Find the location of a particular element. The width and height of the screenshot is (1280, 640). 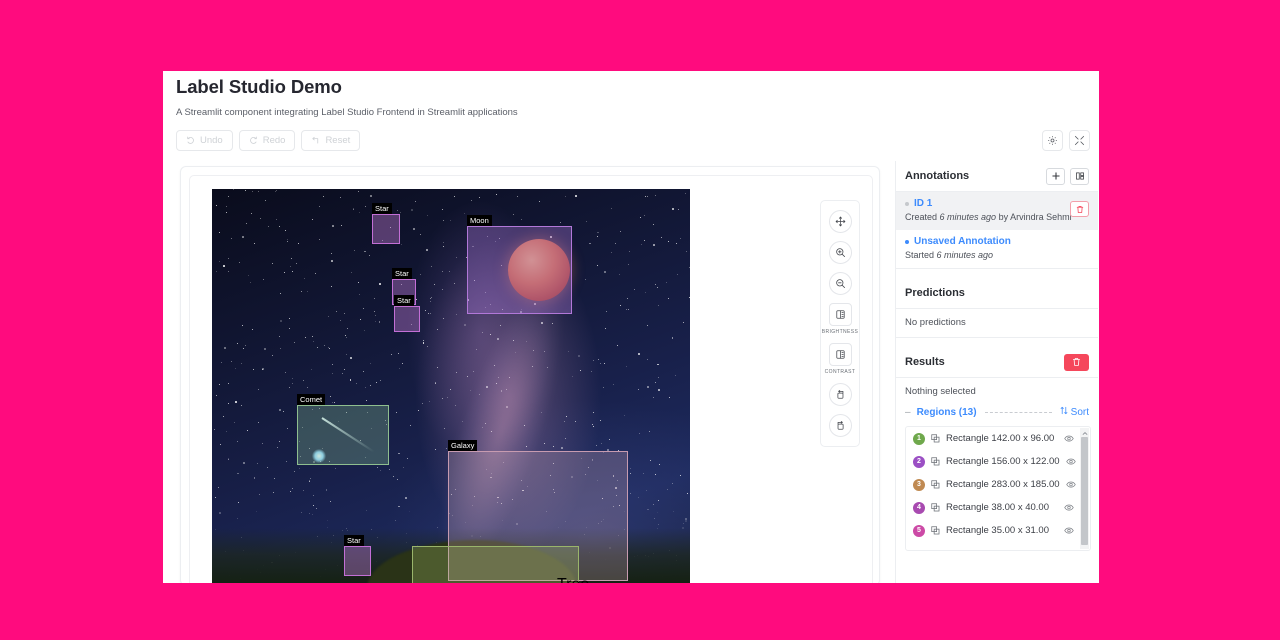

zoom-in-icon is located at coordinates (840, 252).